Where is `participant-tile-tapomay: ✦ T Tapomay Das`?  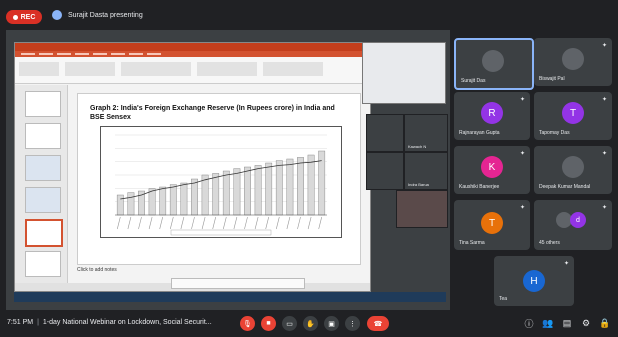 participant-tile-tapomay: ✦ T Tapomay Das is located at coordinates (573, 116).